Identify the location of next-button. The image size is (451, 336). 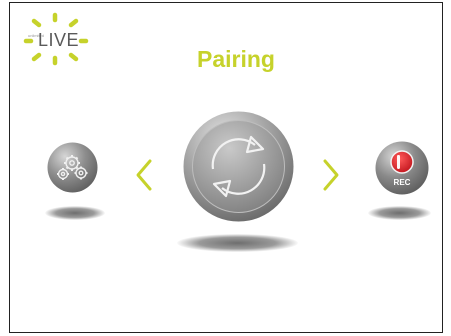
(331, 175).